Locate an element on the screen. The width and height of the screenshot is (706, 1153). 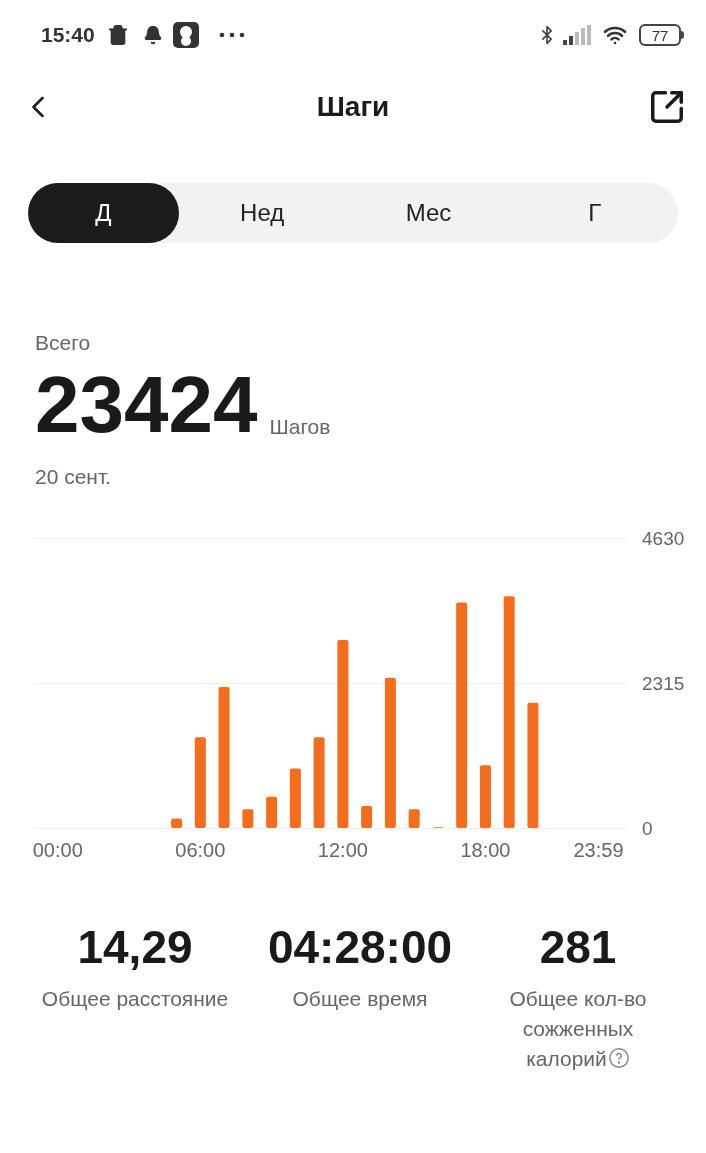
period-tab: Д is located at coordinates (103, 213).